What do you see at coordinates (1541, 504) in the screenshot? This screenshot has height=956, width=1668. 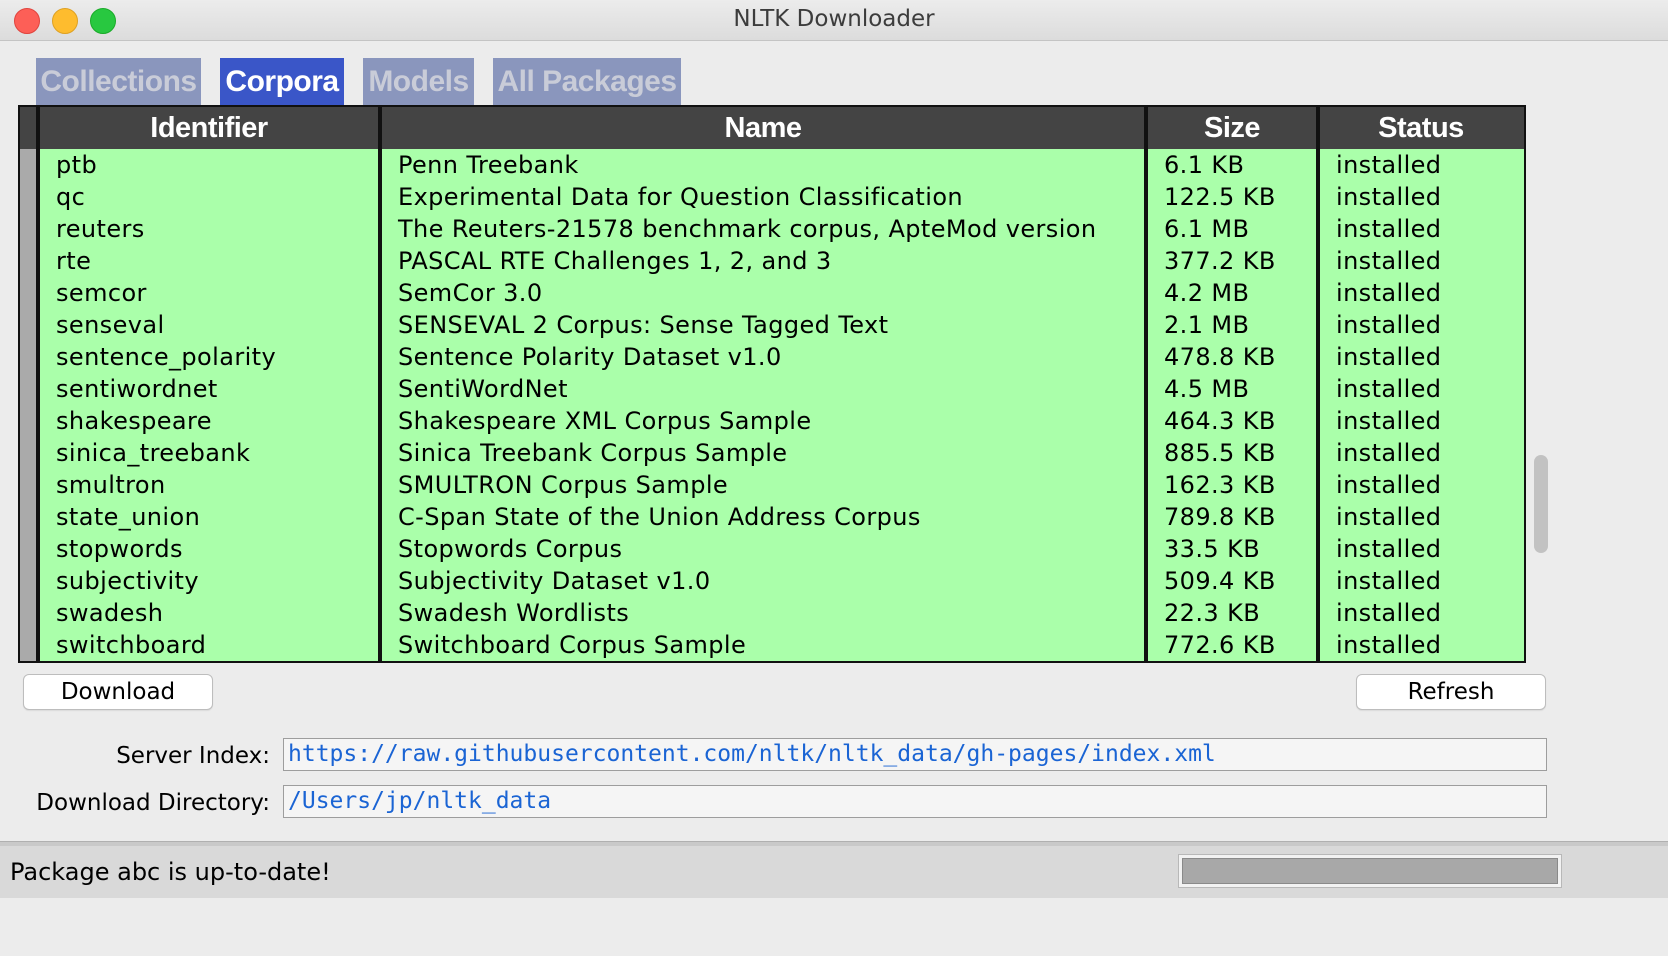 I see `scrollbar-thumb` at bounding box center [1541, 504].